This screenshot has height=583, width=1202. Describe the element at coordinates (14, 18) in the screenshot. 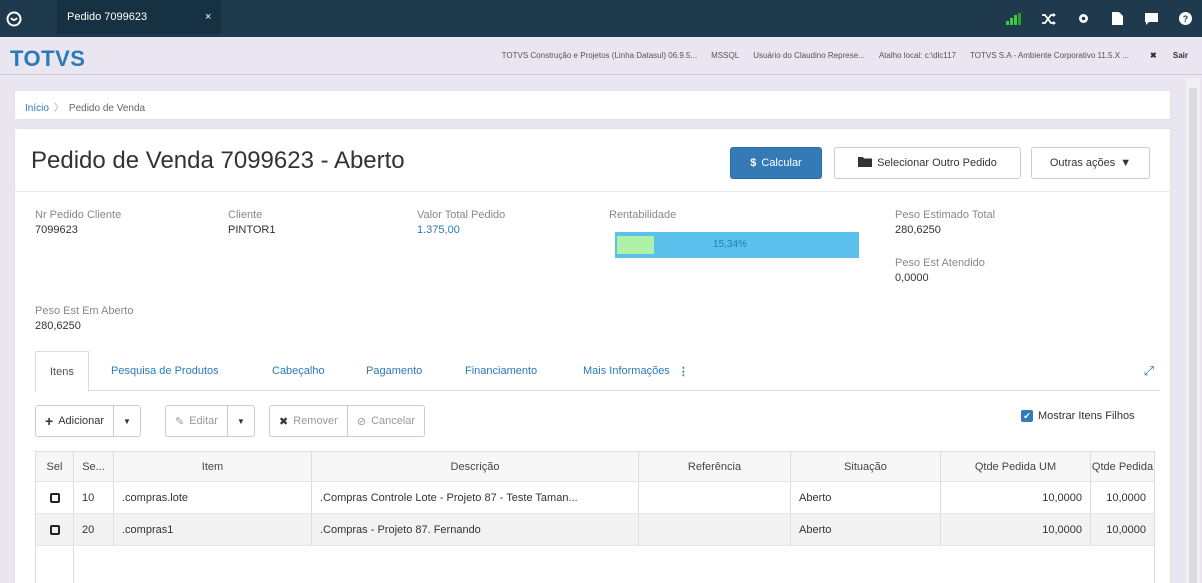

I see `menu-logo-icon` at that location.